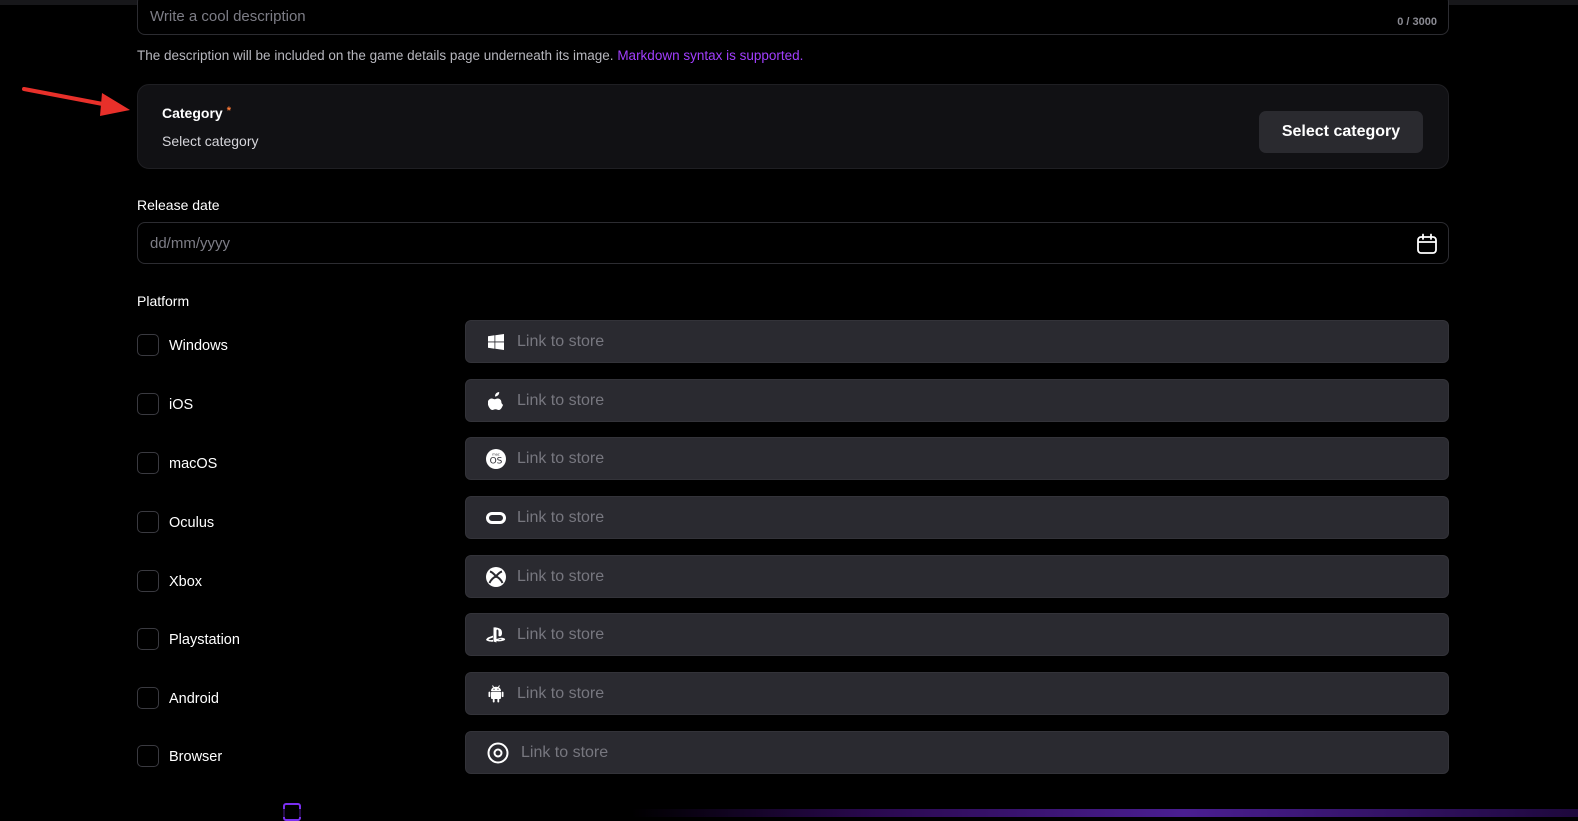 Image resolution: width=1578 pixels, height=821 pixels. Describe the element at coordinates (1341, 132) in the screenshot. I see `select-category-button: Select category` at that location.